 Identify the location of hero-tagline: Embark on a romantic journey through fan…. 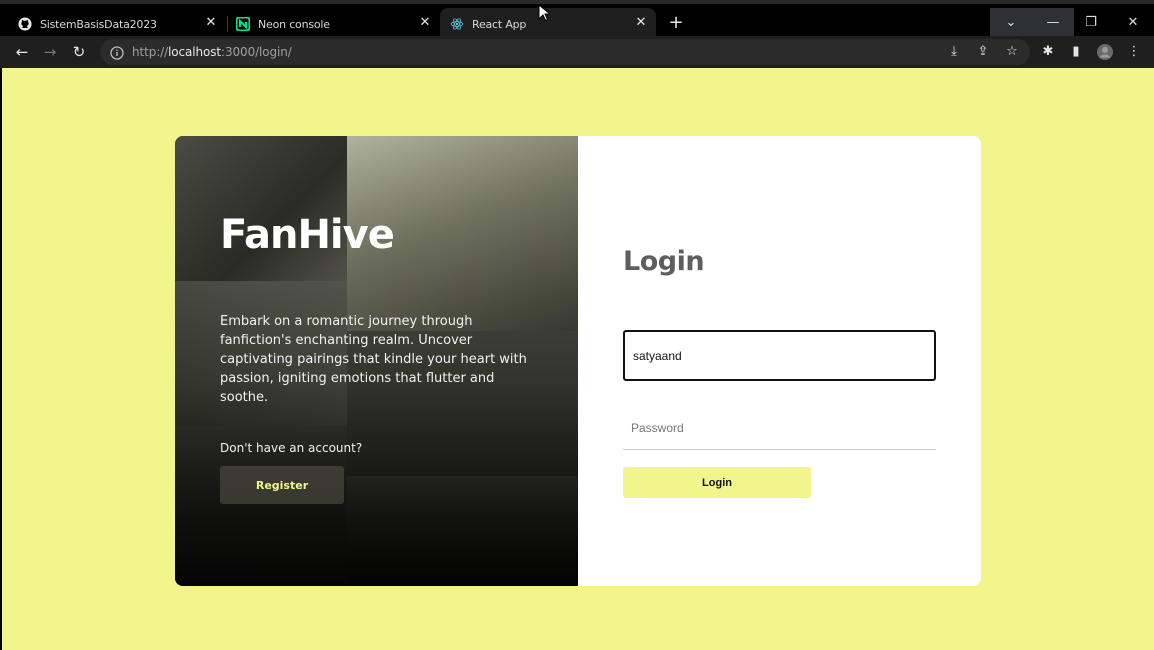
(373, 359).